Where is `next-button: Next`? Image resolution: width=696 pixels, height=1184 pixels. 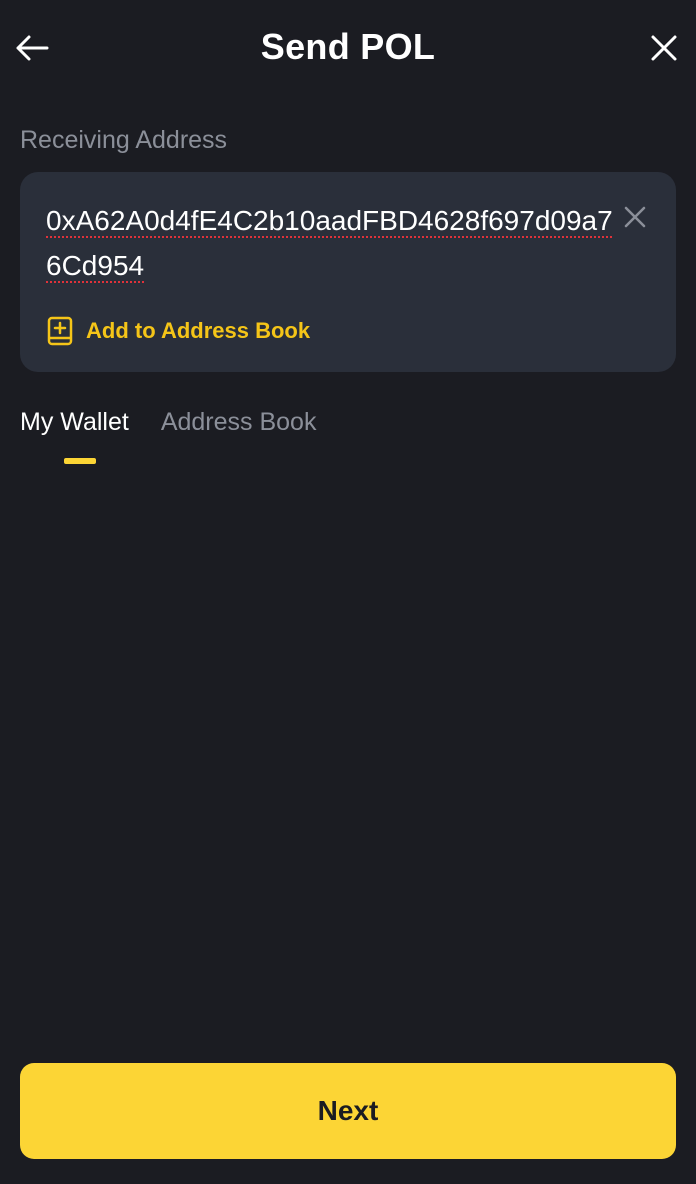 next-button: Next is located at coordinates (348, 1111).